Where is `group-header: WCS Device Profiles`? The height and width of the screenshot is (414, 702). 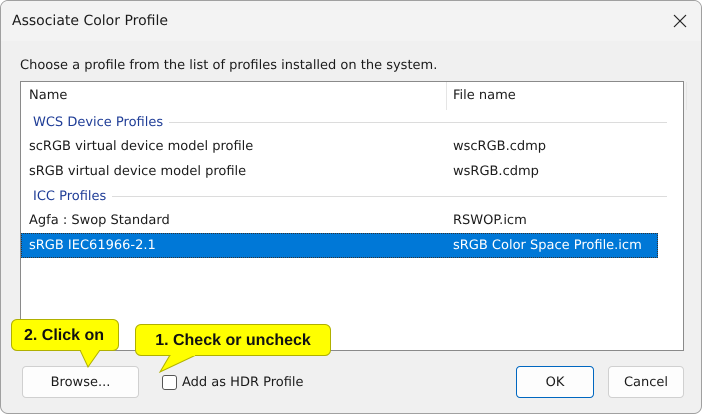
group-header: WCS Device Profiles is located at coordinates (98, 122).